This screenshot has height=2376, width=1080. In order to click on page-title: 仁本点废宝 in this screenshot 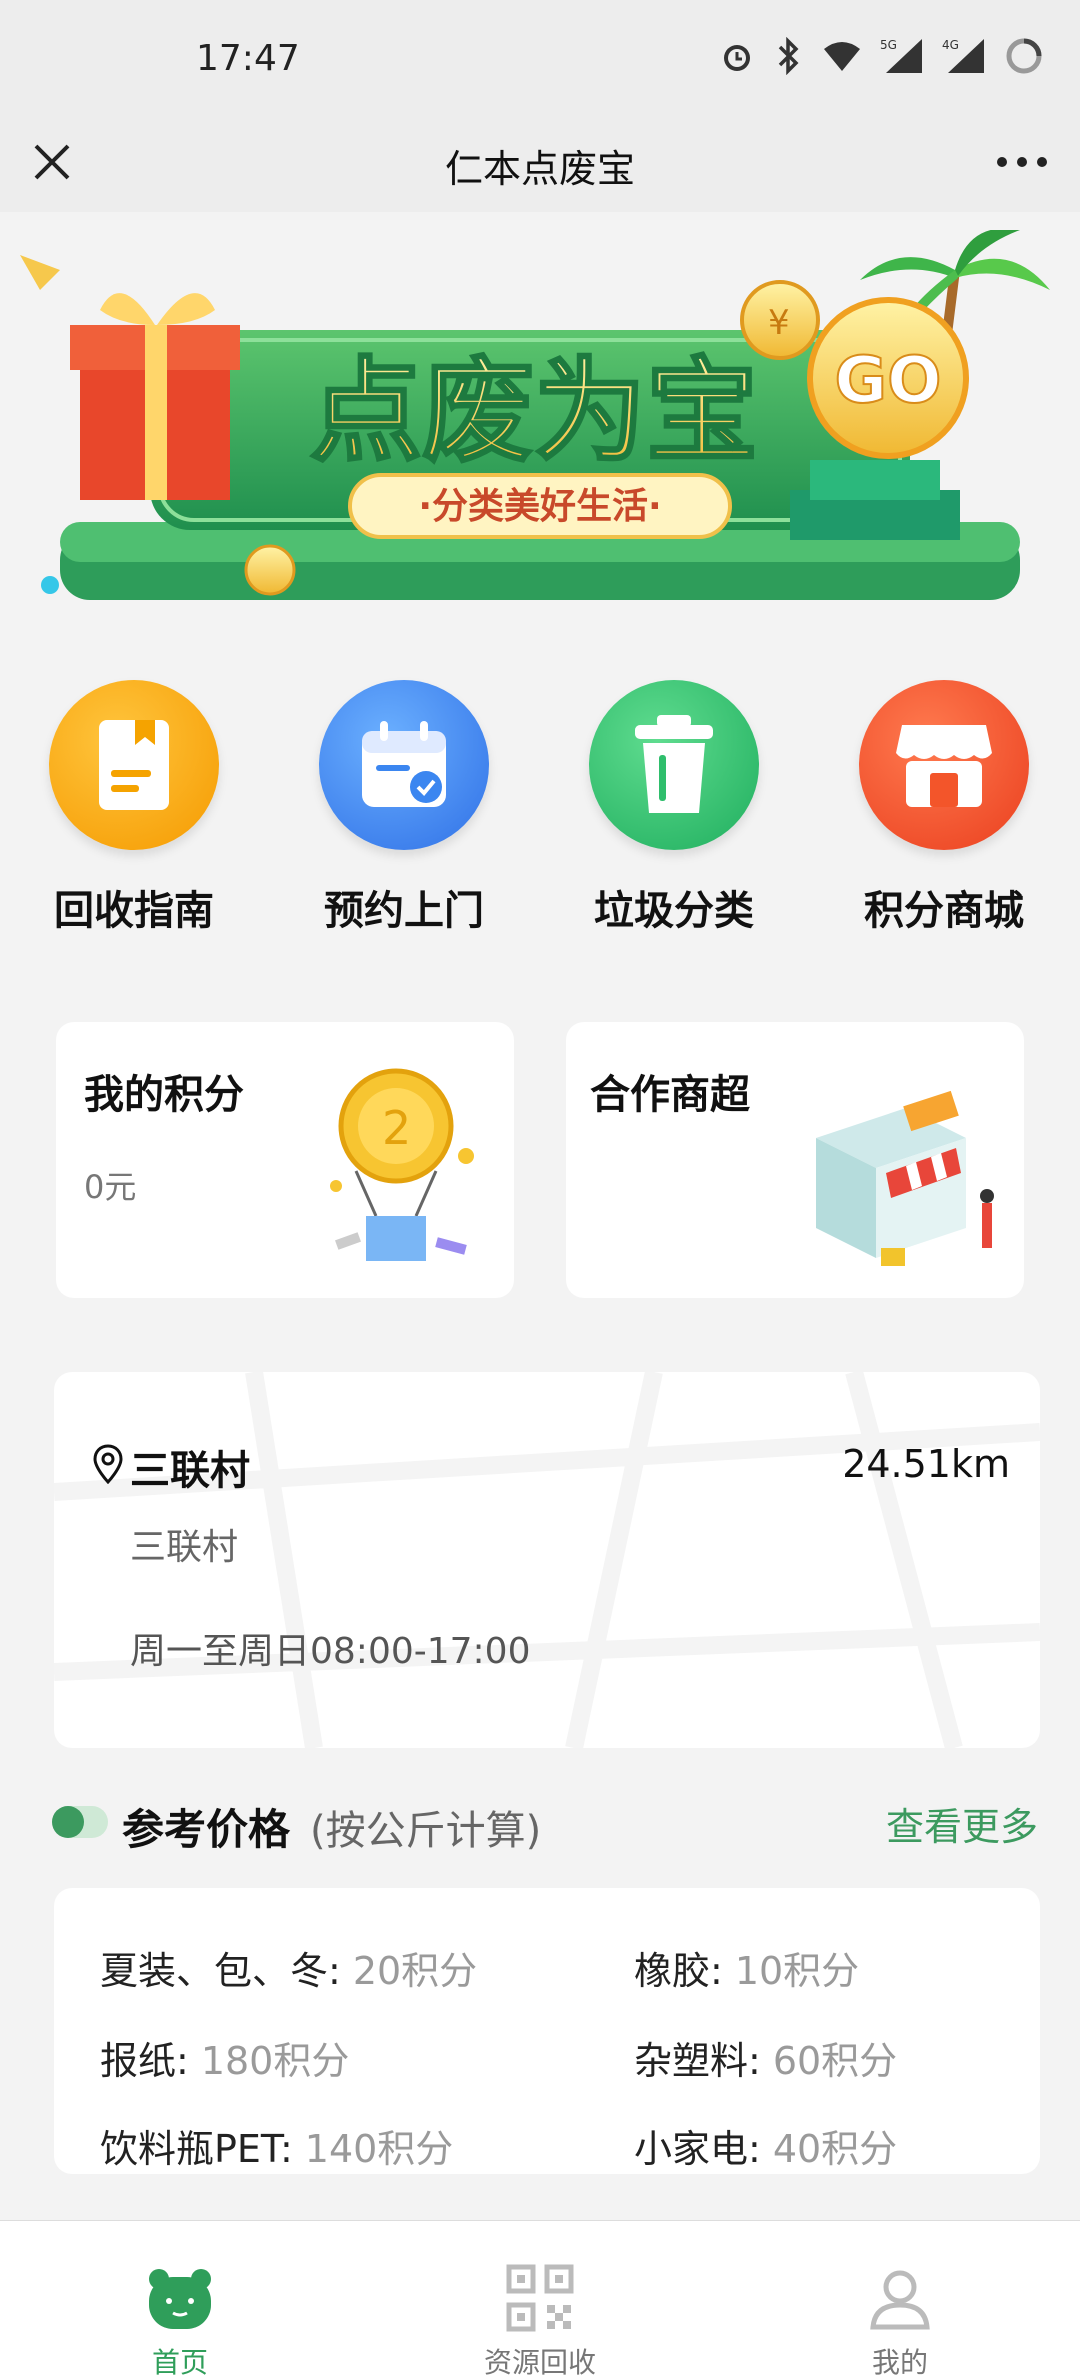, I will do `click(539, 169)`.